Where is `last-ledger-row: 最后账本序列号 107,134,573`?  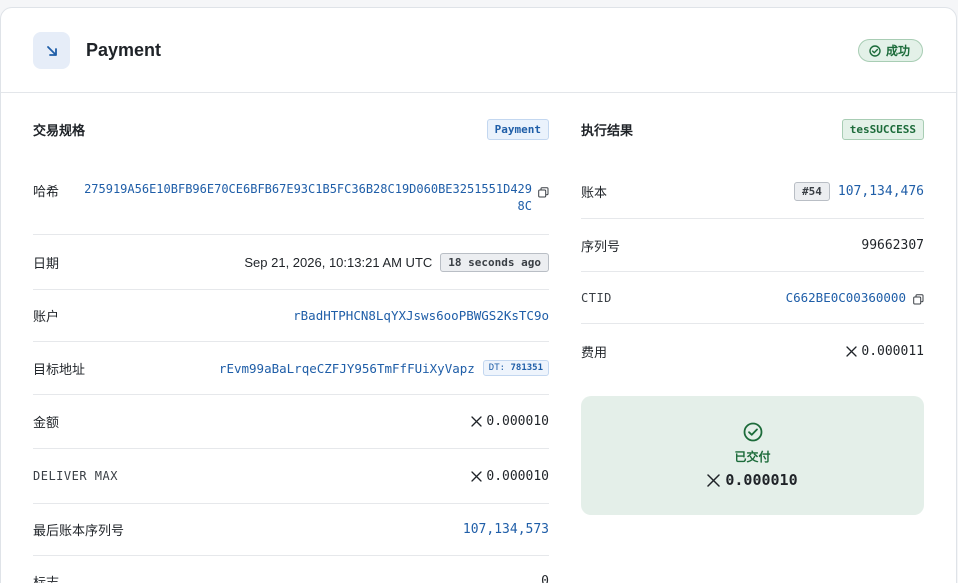
last-ledger-row: 最后账本序列号 107,134,573 is located at coordinates (291, 530).